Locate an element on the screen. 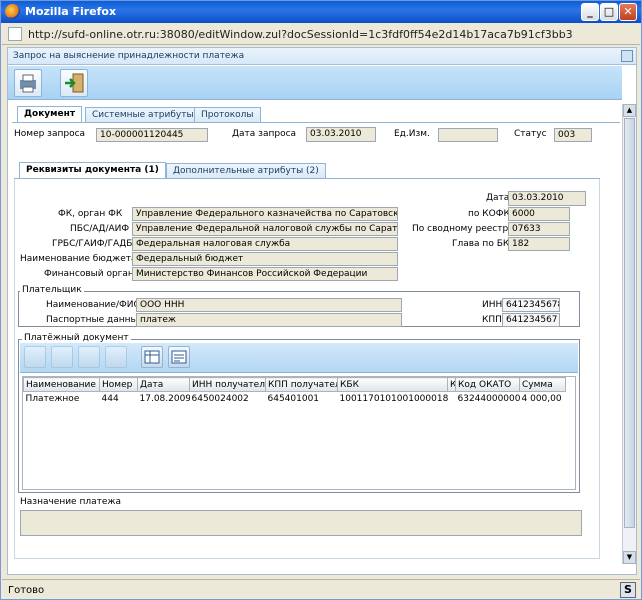 The width and height of the screenshot is (642, 600). status-bar: Готово S is located at coordinates (321, 589).